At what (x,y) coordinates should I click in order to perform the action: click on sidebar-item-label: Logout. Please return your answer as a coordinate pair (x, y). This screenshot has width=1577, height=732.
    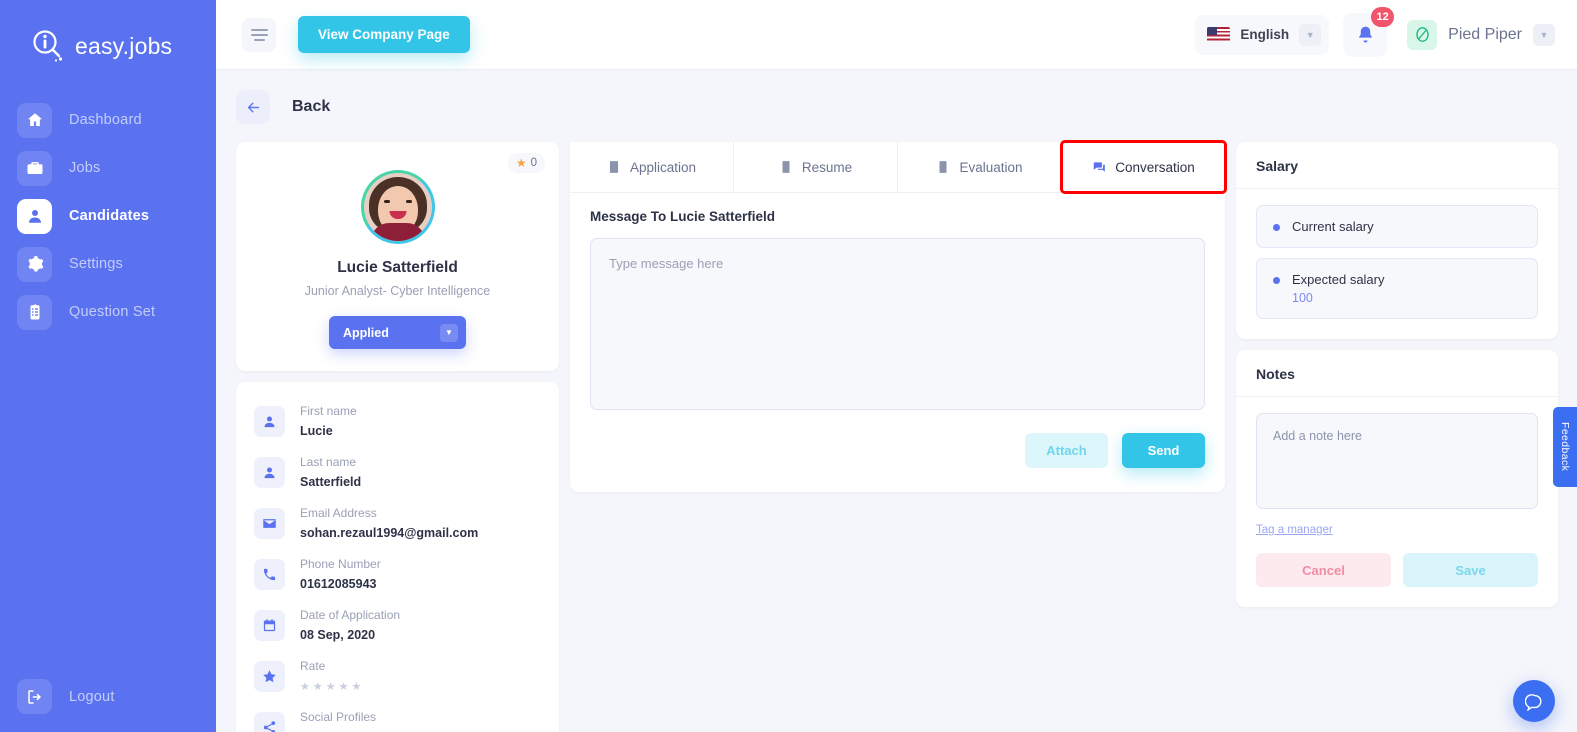
    Looking at the image, I should click on (92, 696).